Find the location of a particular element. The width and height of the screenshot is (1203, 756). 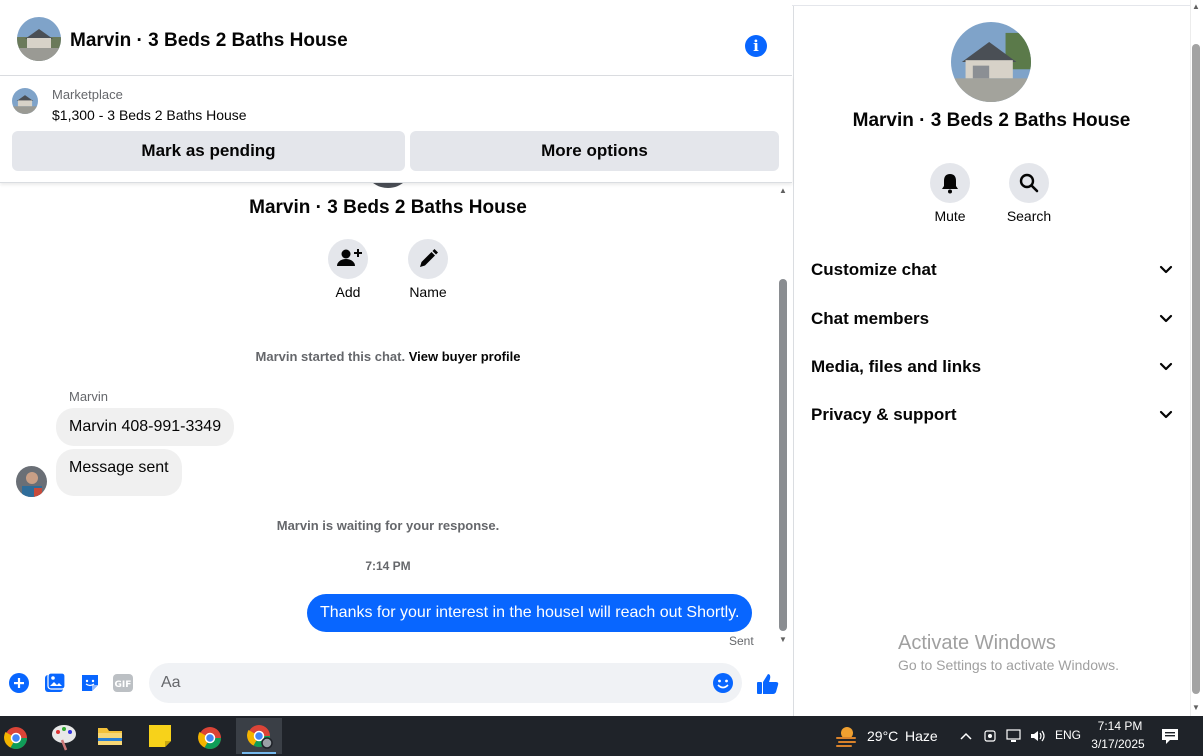

bell-icon is located at coordinates (950, 184).